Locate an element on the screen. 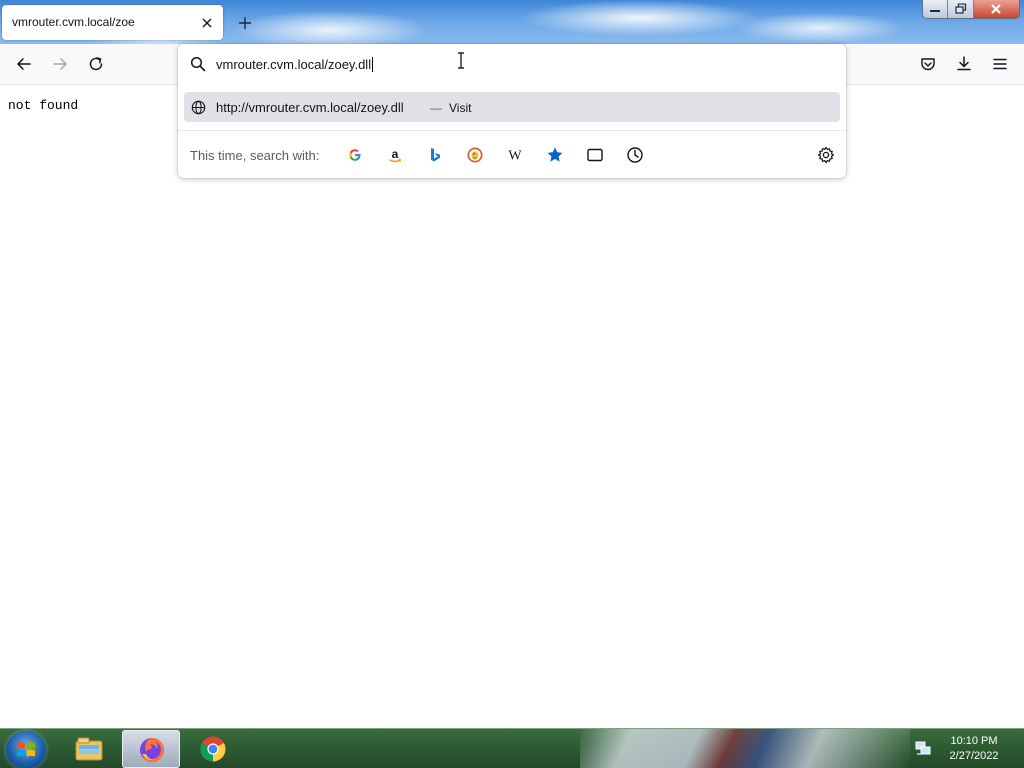 Image resolution: width=1024 pixels, height=768 pixels. firefox-icon is located at coordinates (151, 749).